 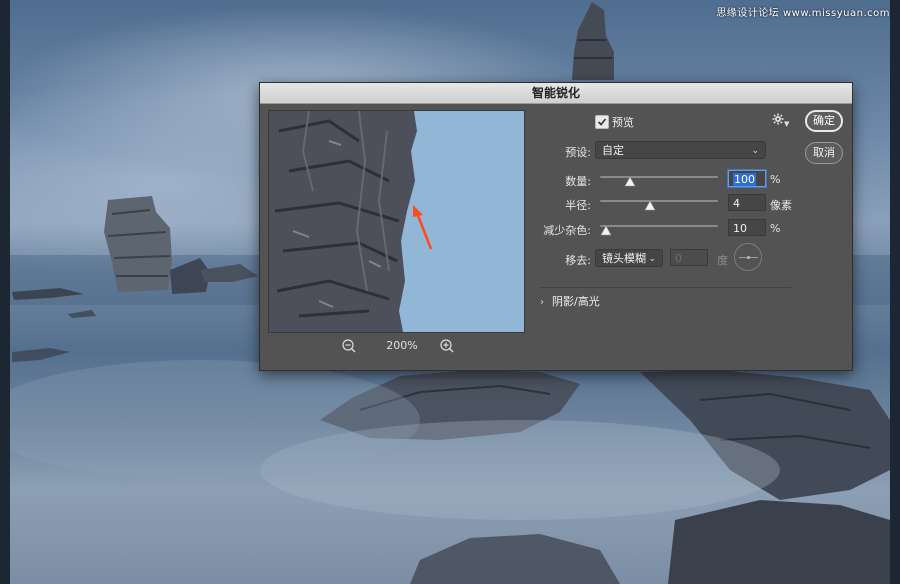 I want to click on caret-down-icon: ▼, so click(x=787, y=124).